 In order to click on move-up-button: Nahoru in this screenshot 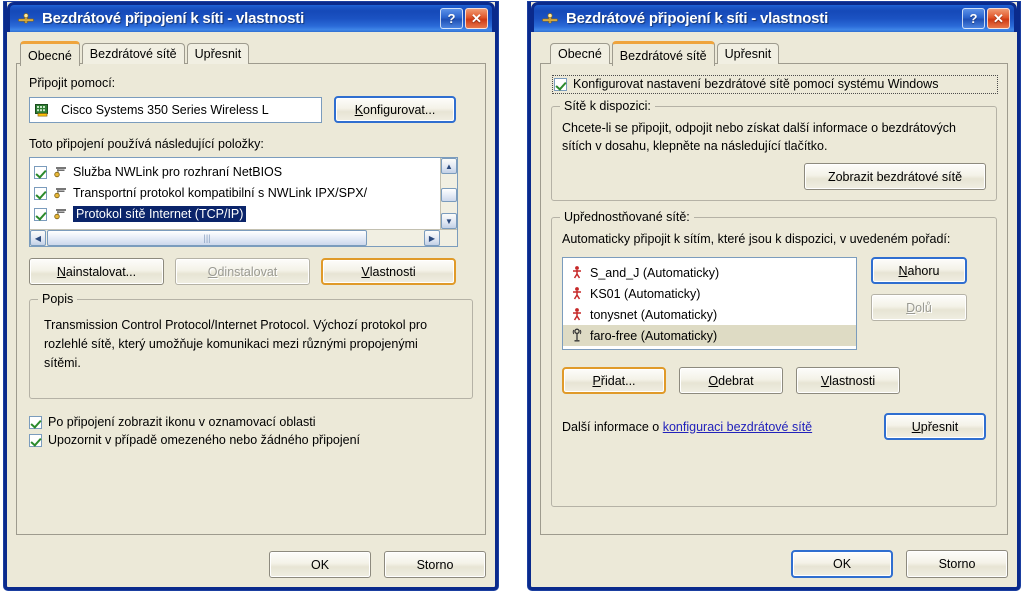, I will do `click(919, 270)`.